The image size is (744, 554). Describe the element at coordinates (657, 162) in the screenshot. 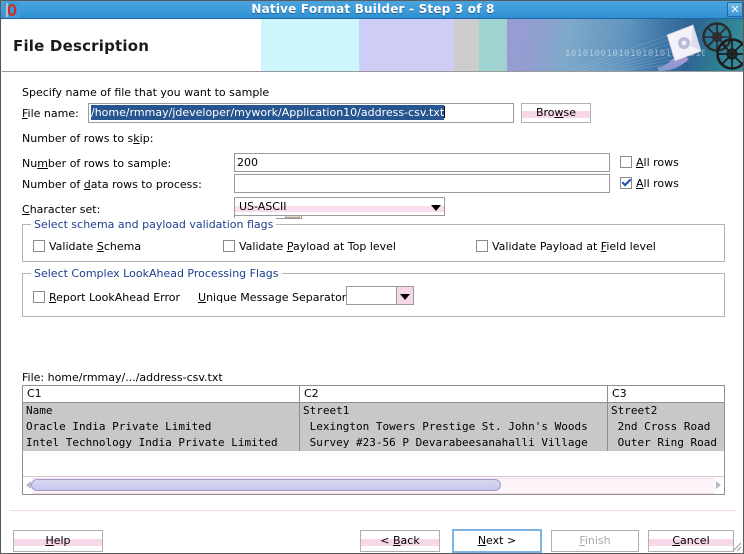

I see `rows-to-sample-all-rows-label: All rows` at that location.